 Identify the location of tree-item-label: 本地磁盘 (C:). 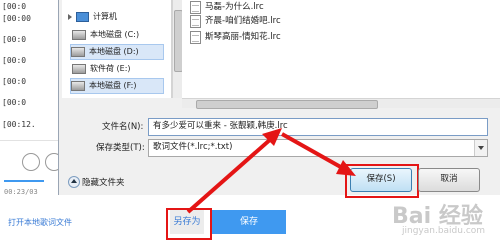
(115, 34).